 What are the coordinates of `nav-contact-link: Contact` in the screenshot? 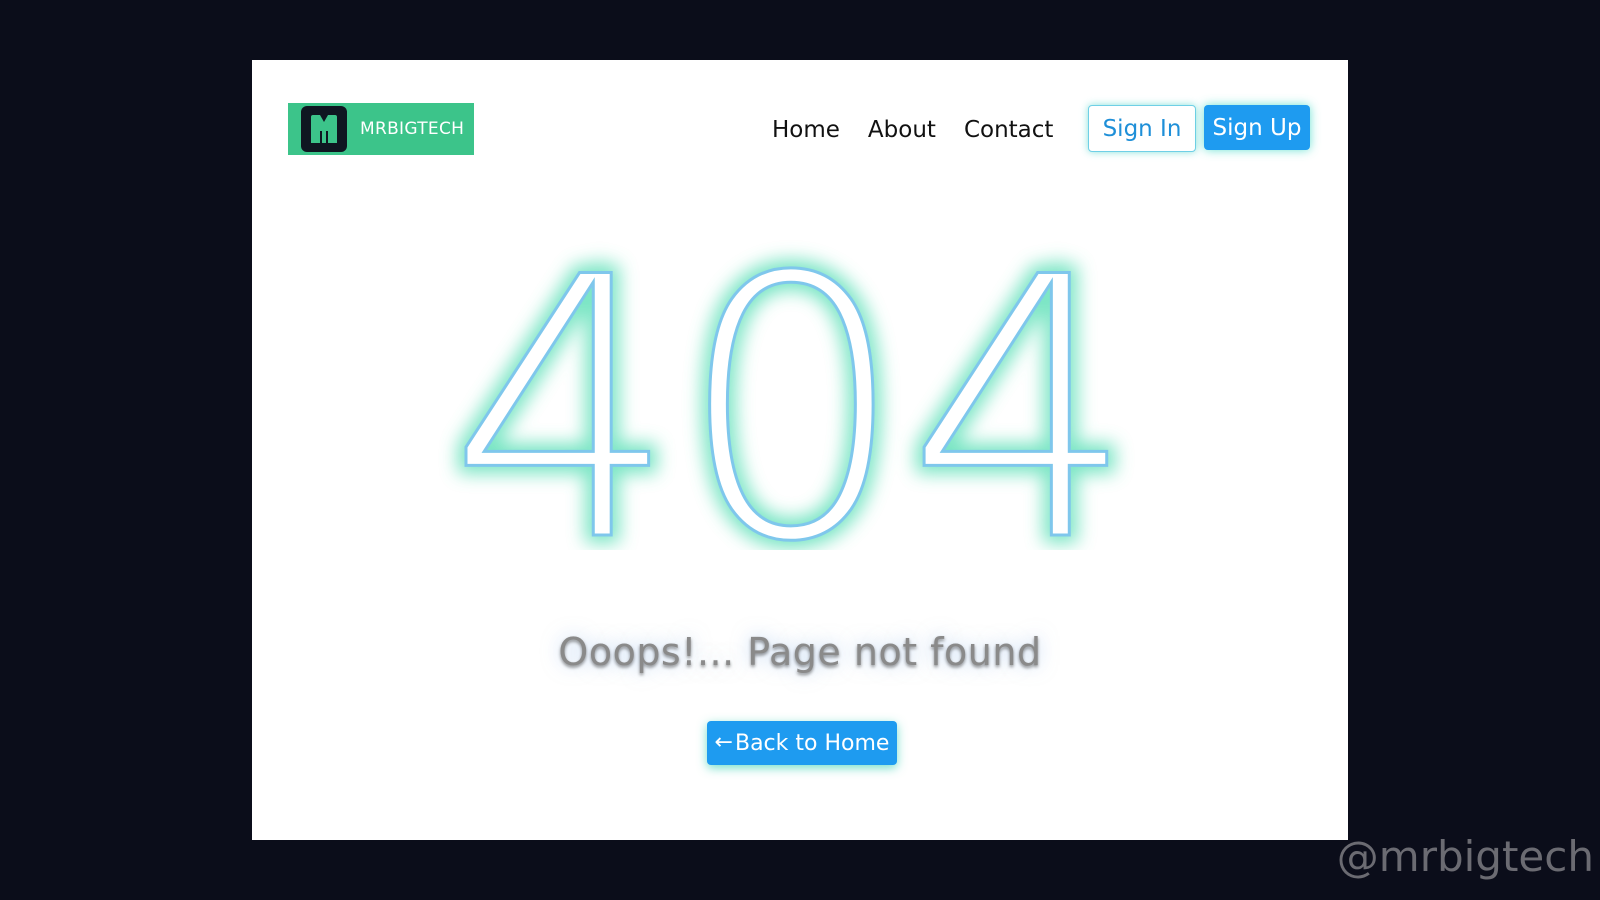 It's located at (1008, 130).